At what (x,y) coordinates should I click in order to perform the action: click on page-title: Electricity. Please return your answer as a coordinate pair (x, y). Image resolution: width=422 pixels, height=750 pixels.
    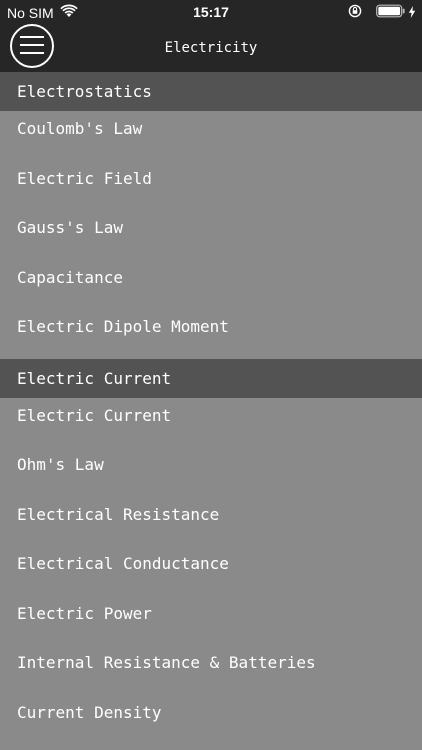
    Looking at the image, I should click on (211, 48).